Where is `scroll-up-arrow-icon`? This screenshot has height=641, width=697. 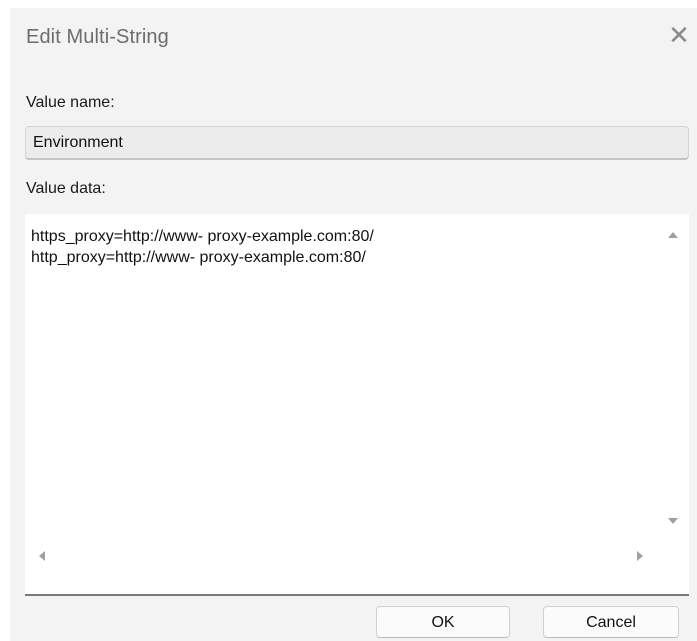 scroll-up-arrow-icon is located at coordinates (673, 235).